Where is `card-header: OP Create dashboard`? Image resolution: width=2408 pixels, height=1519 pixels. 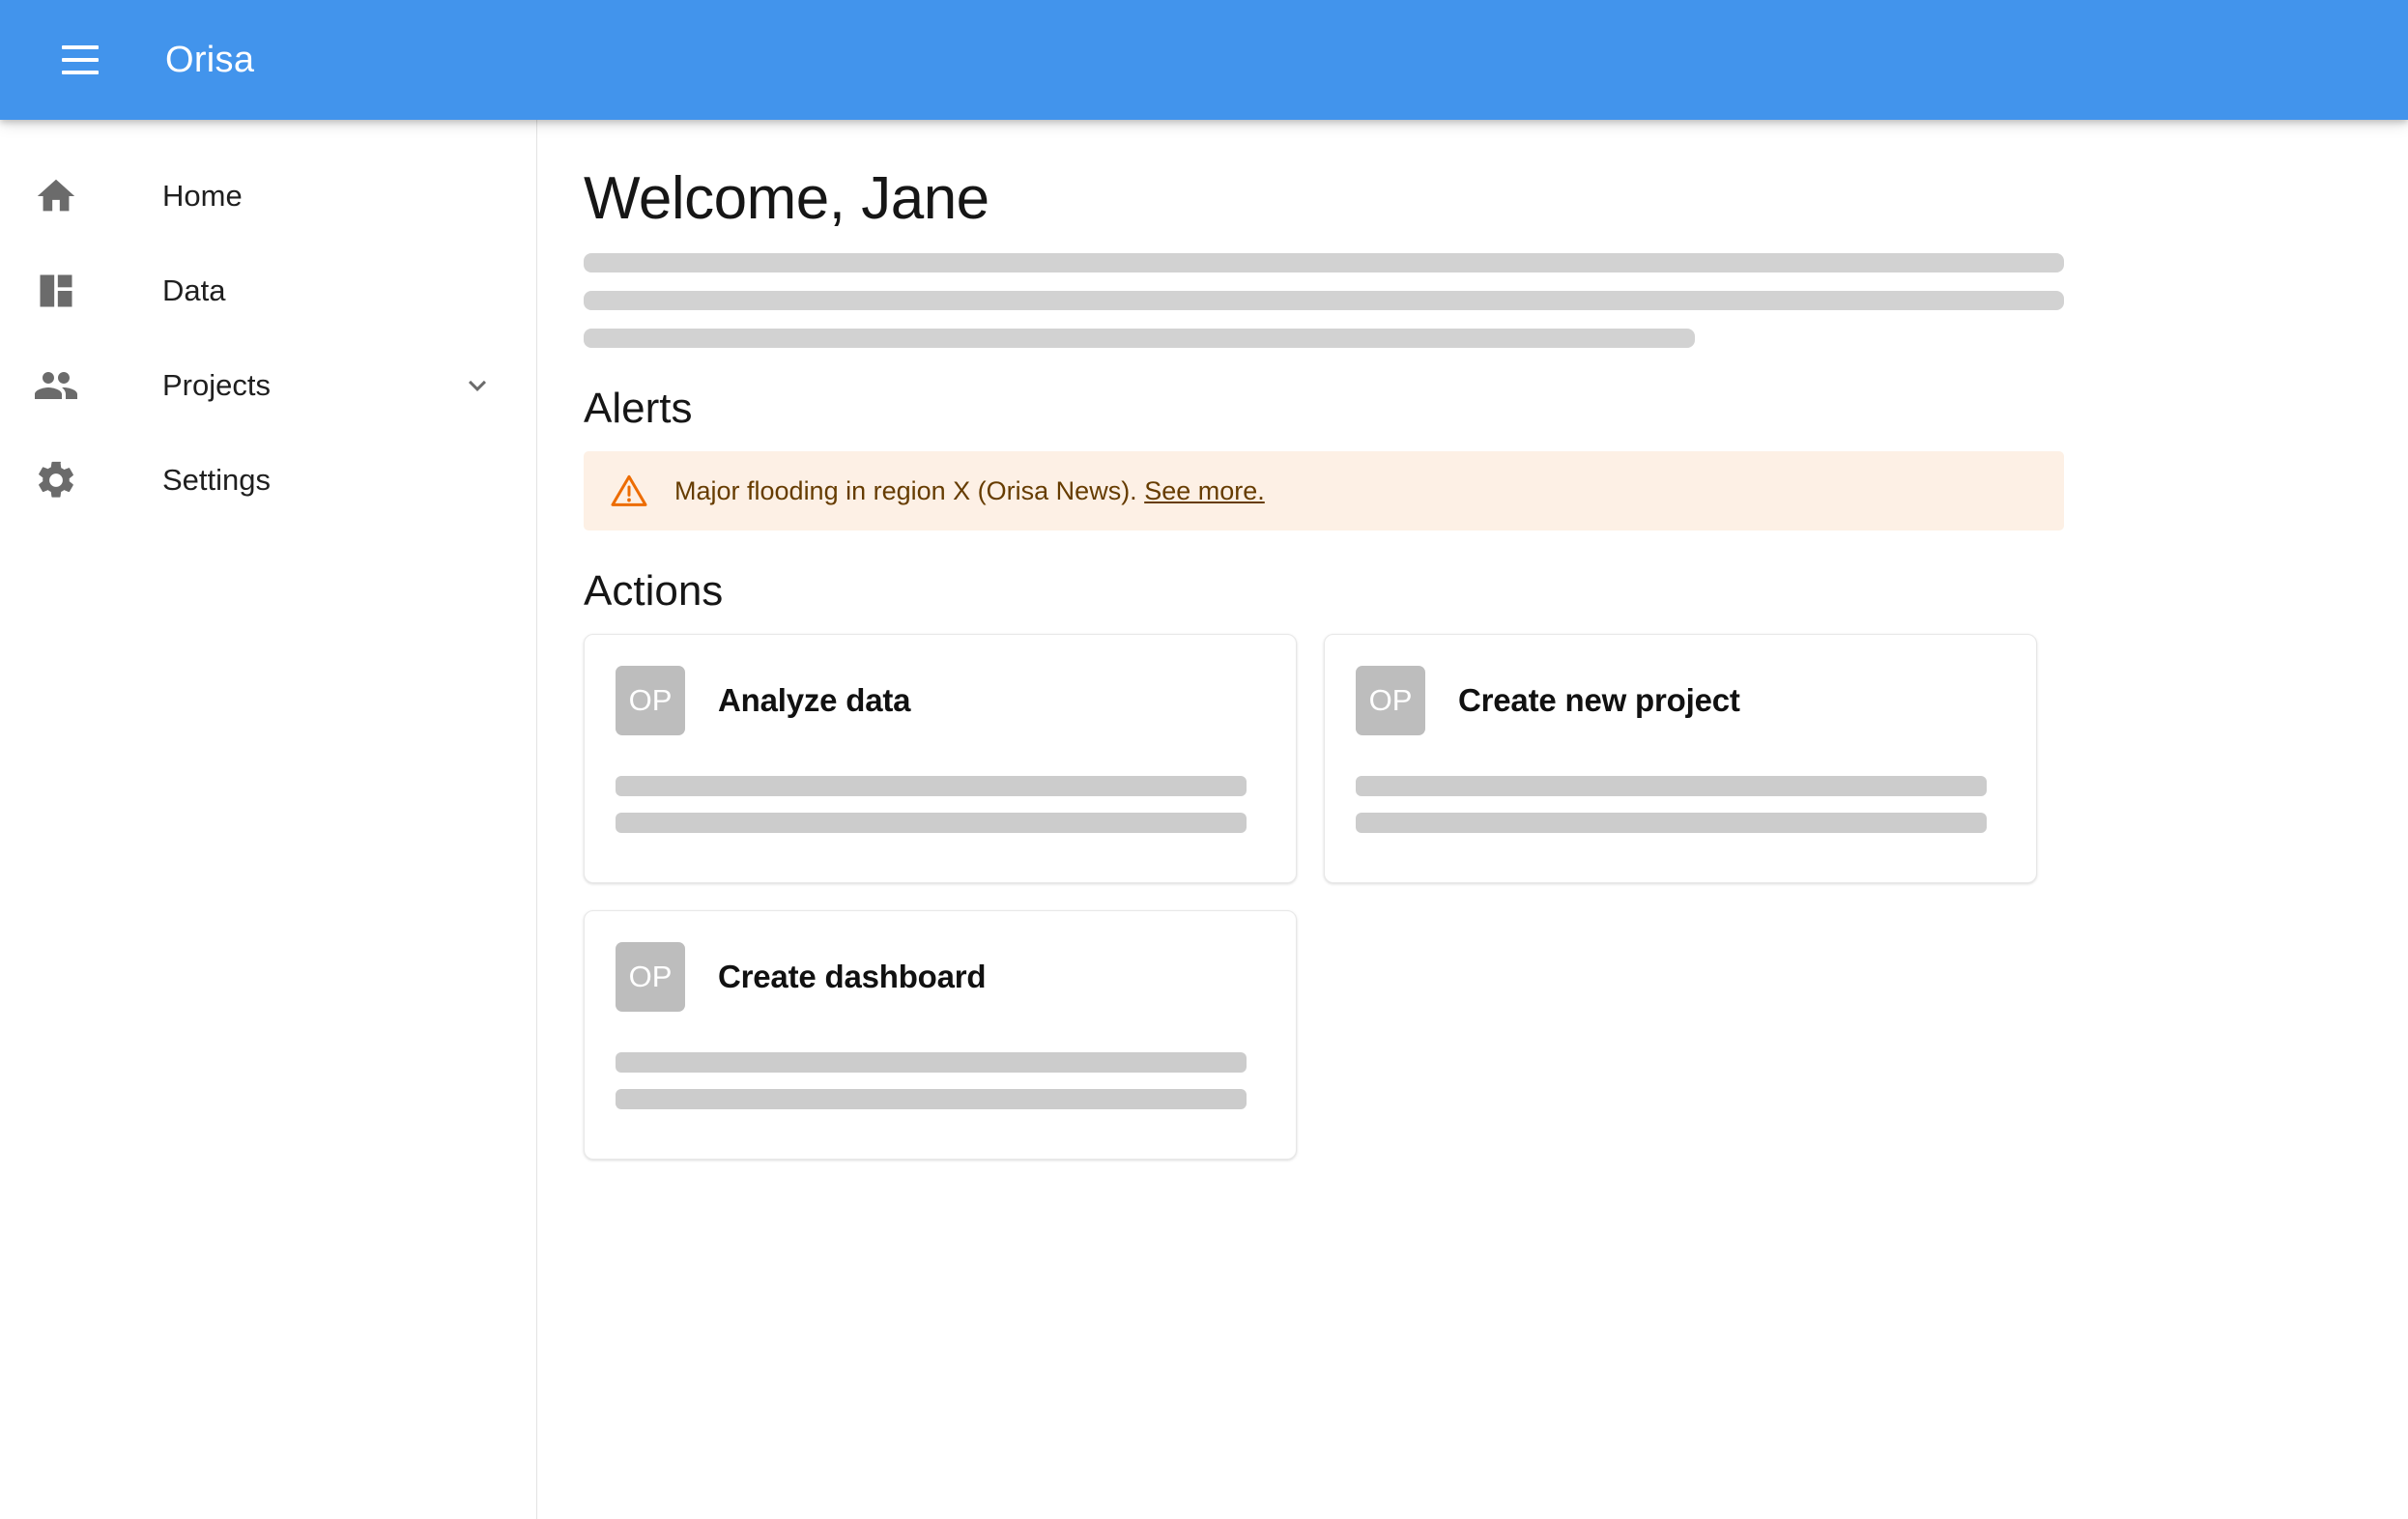 card-header: OP Create dashboard is located at coordinates (941, 977).